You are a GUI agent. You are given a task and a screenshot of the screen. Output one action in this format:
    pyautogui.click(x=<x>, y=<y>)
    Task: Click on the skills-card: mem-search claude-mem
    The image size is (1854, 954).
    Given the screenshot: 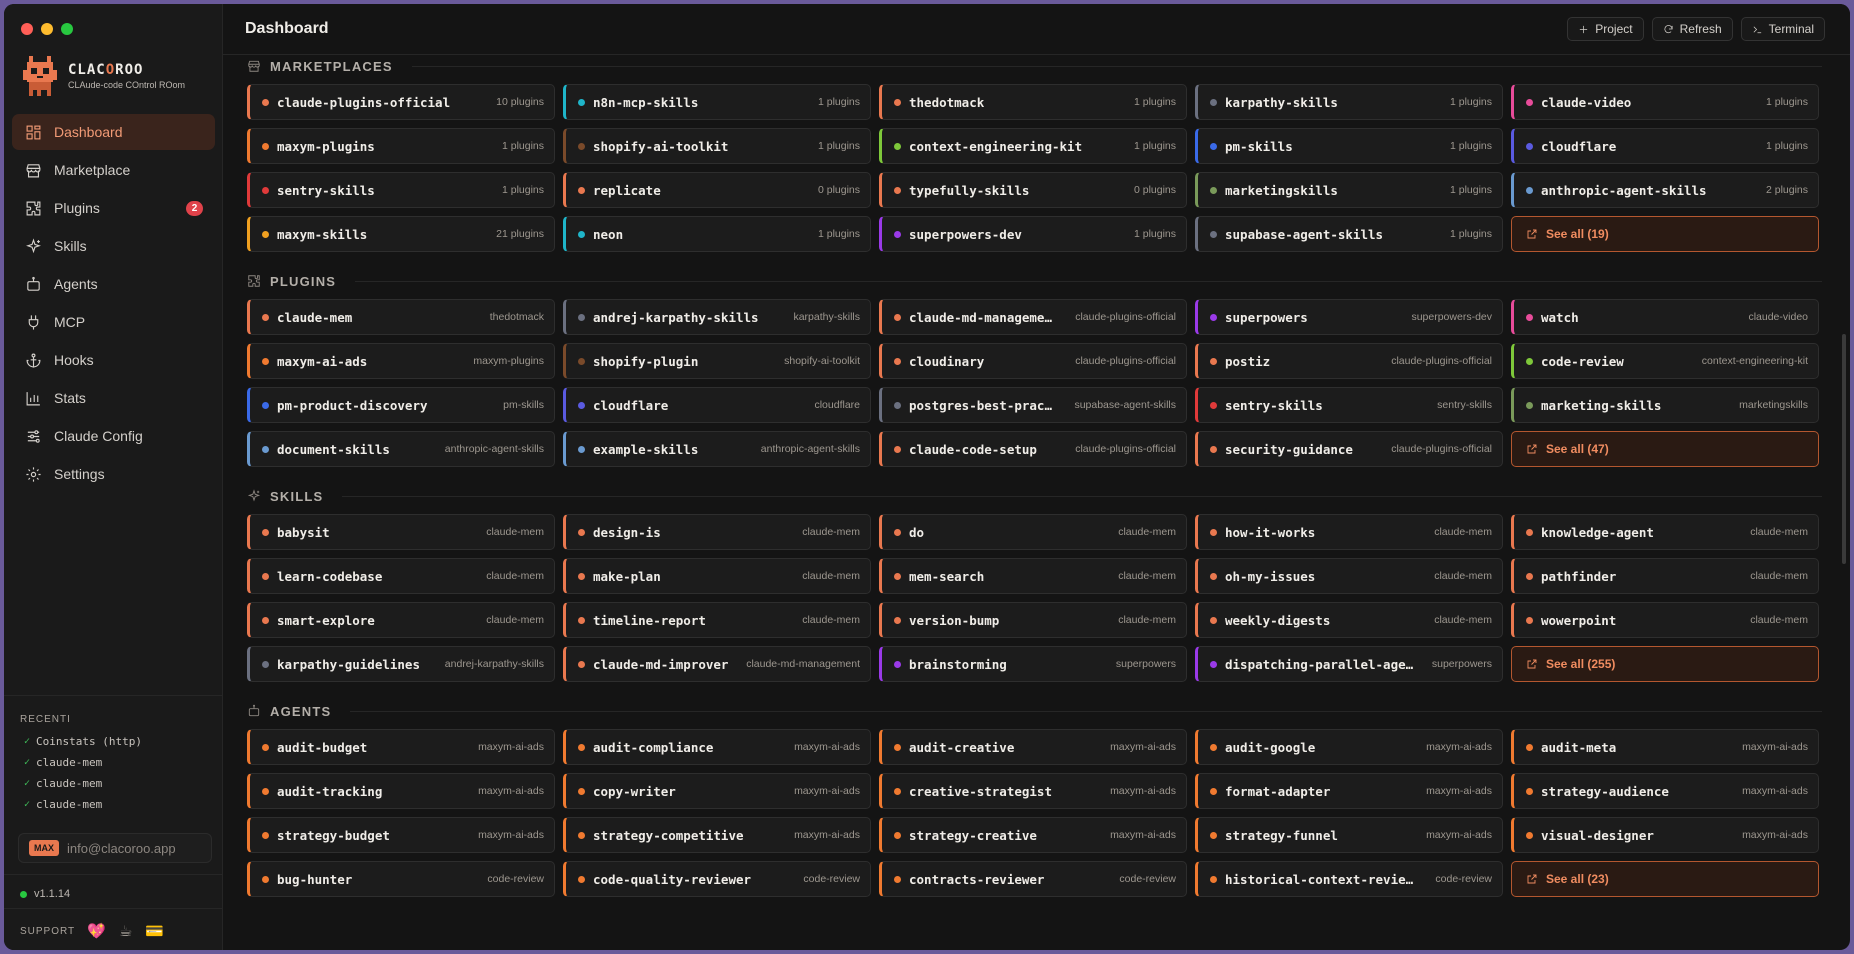 What is the action you would take?
    pyautogui.click(x=1033, y=576)
    